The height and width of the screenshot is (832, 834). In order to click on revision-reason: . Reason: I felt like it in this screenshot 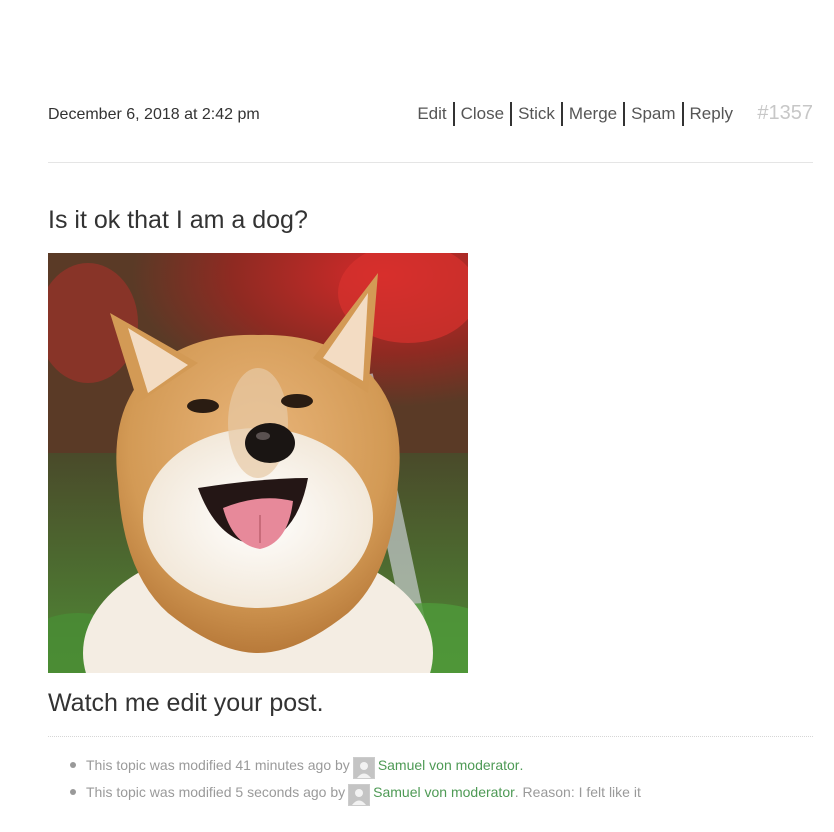, I will do `click(577, 791)`.